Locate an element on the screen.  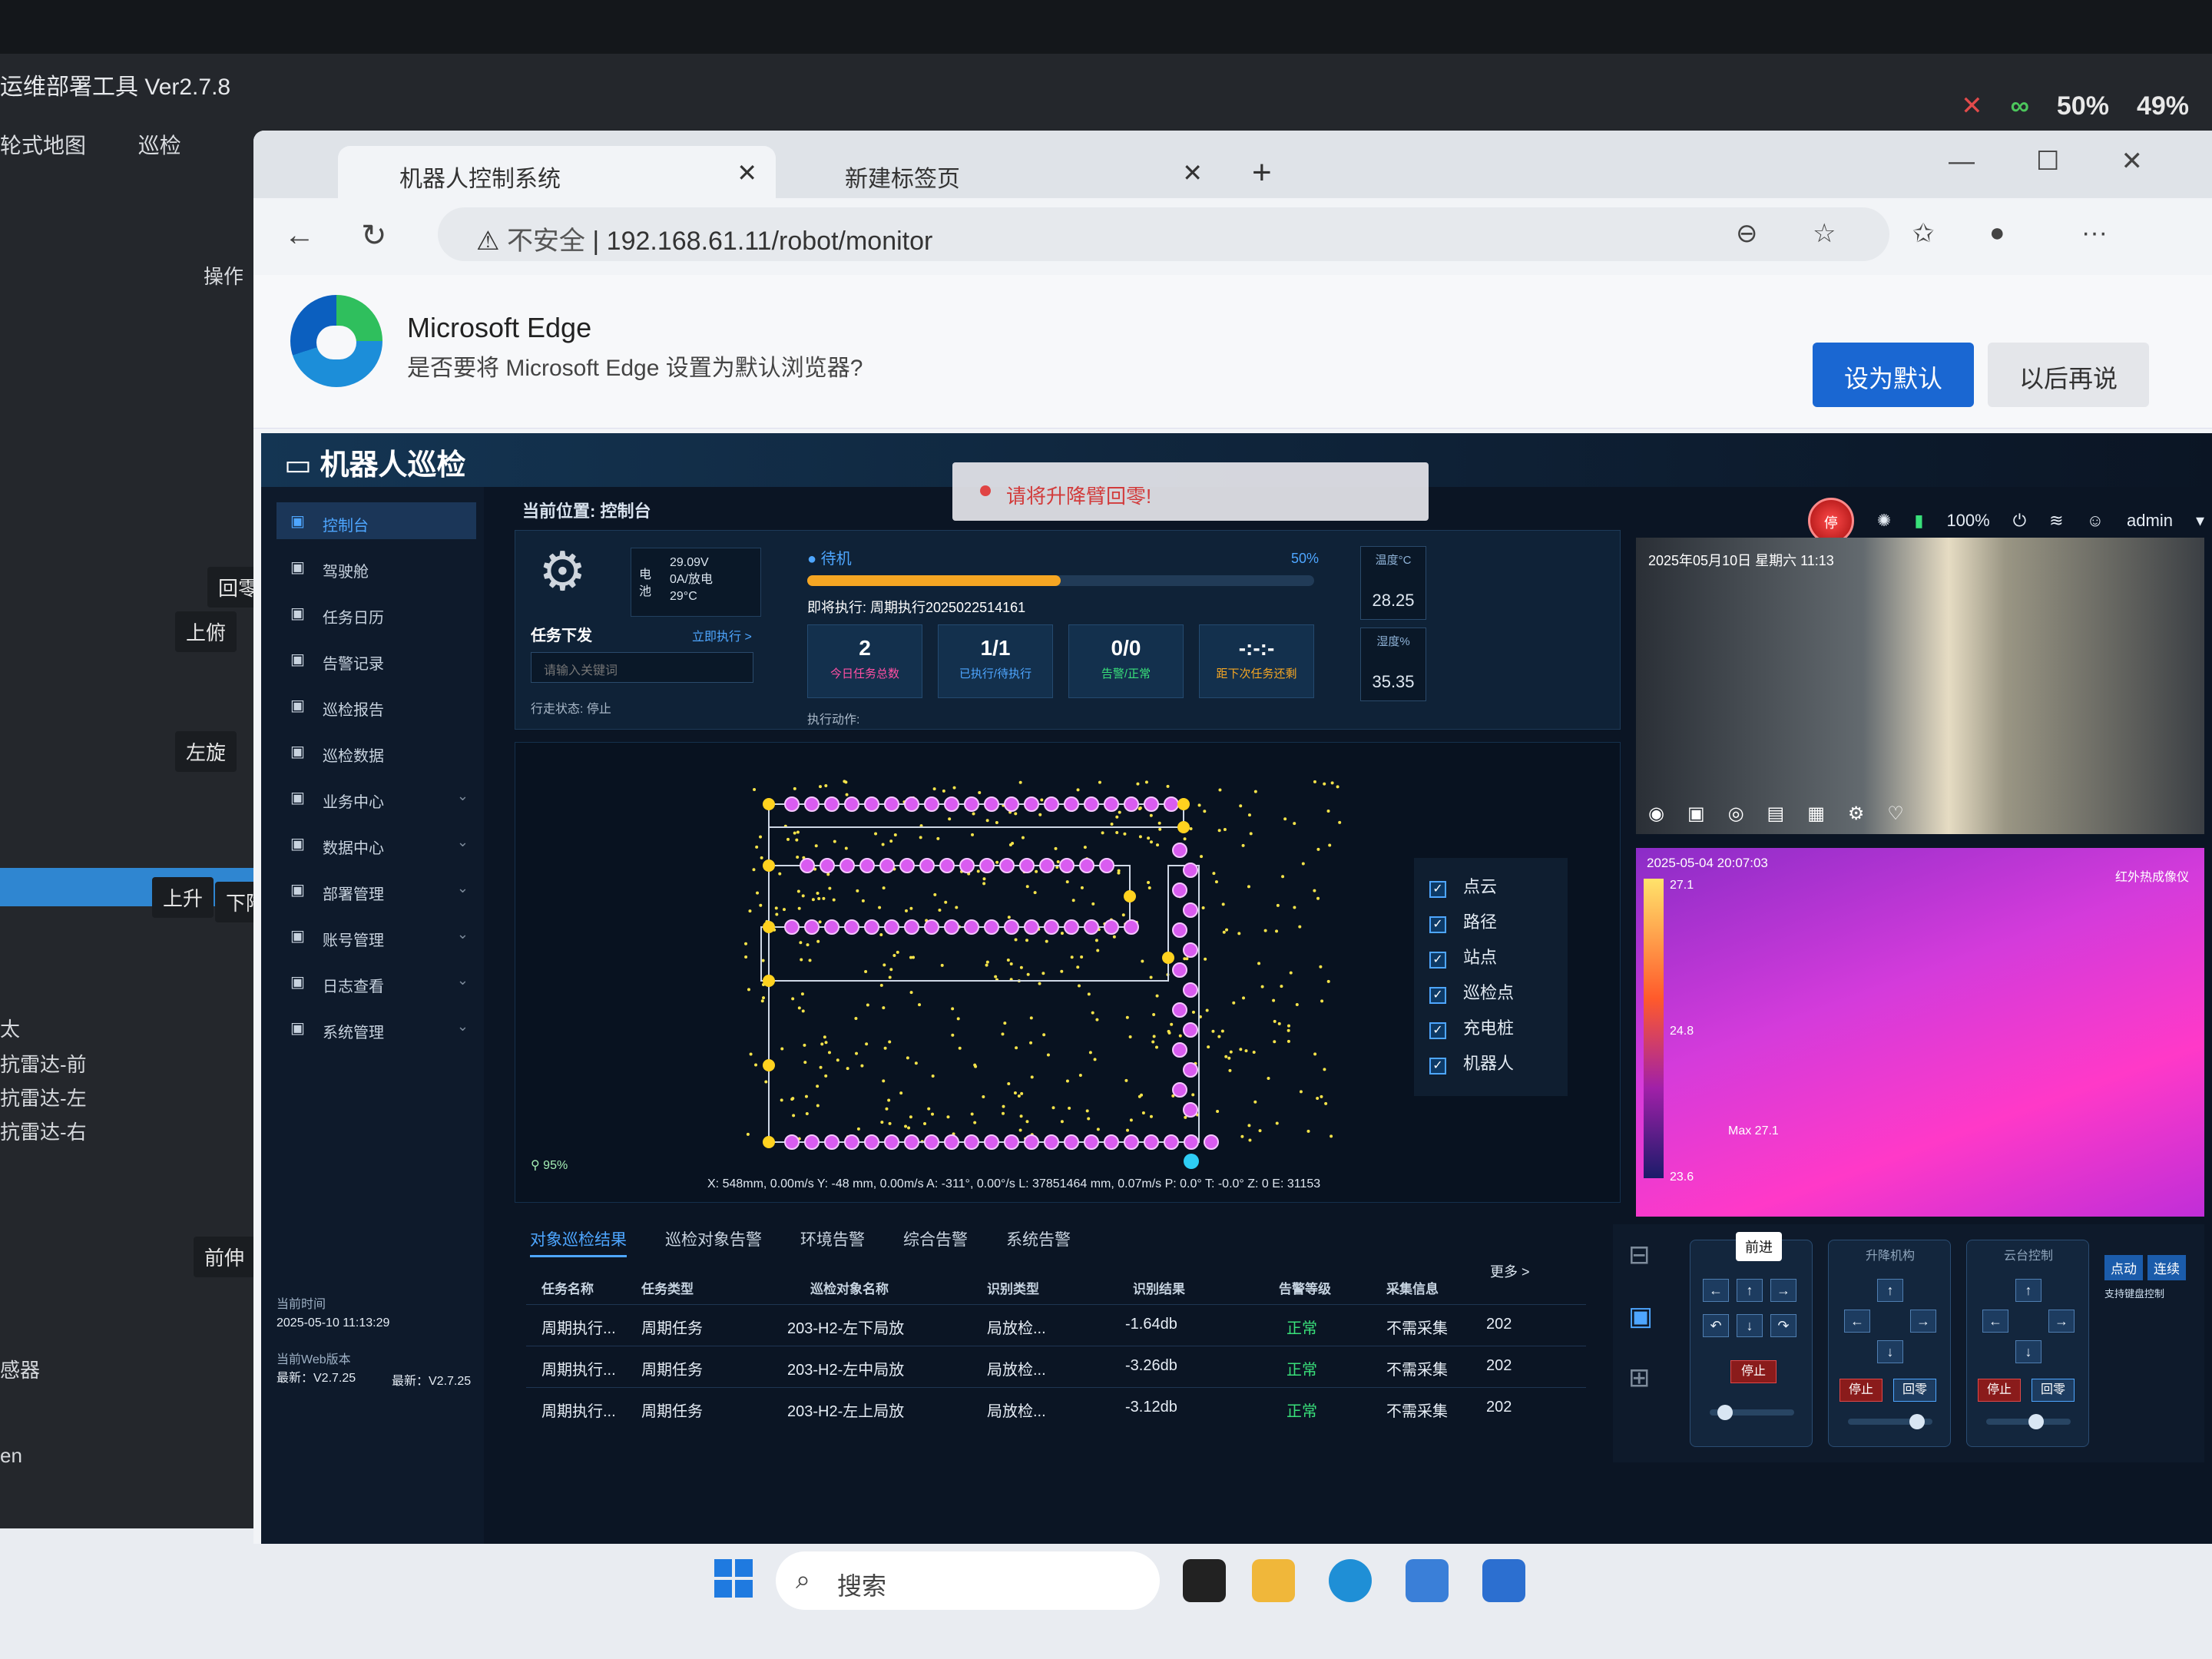
ptz-zero-button: 回零 is located at coordinates (2054, 1390).